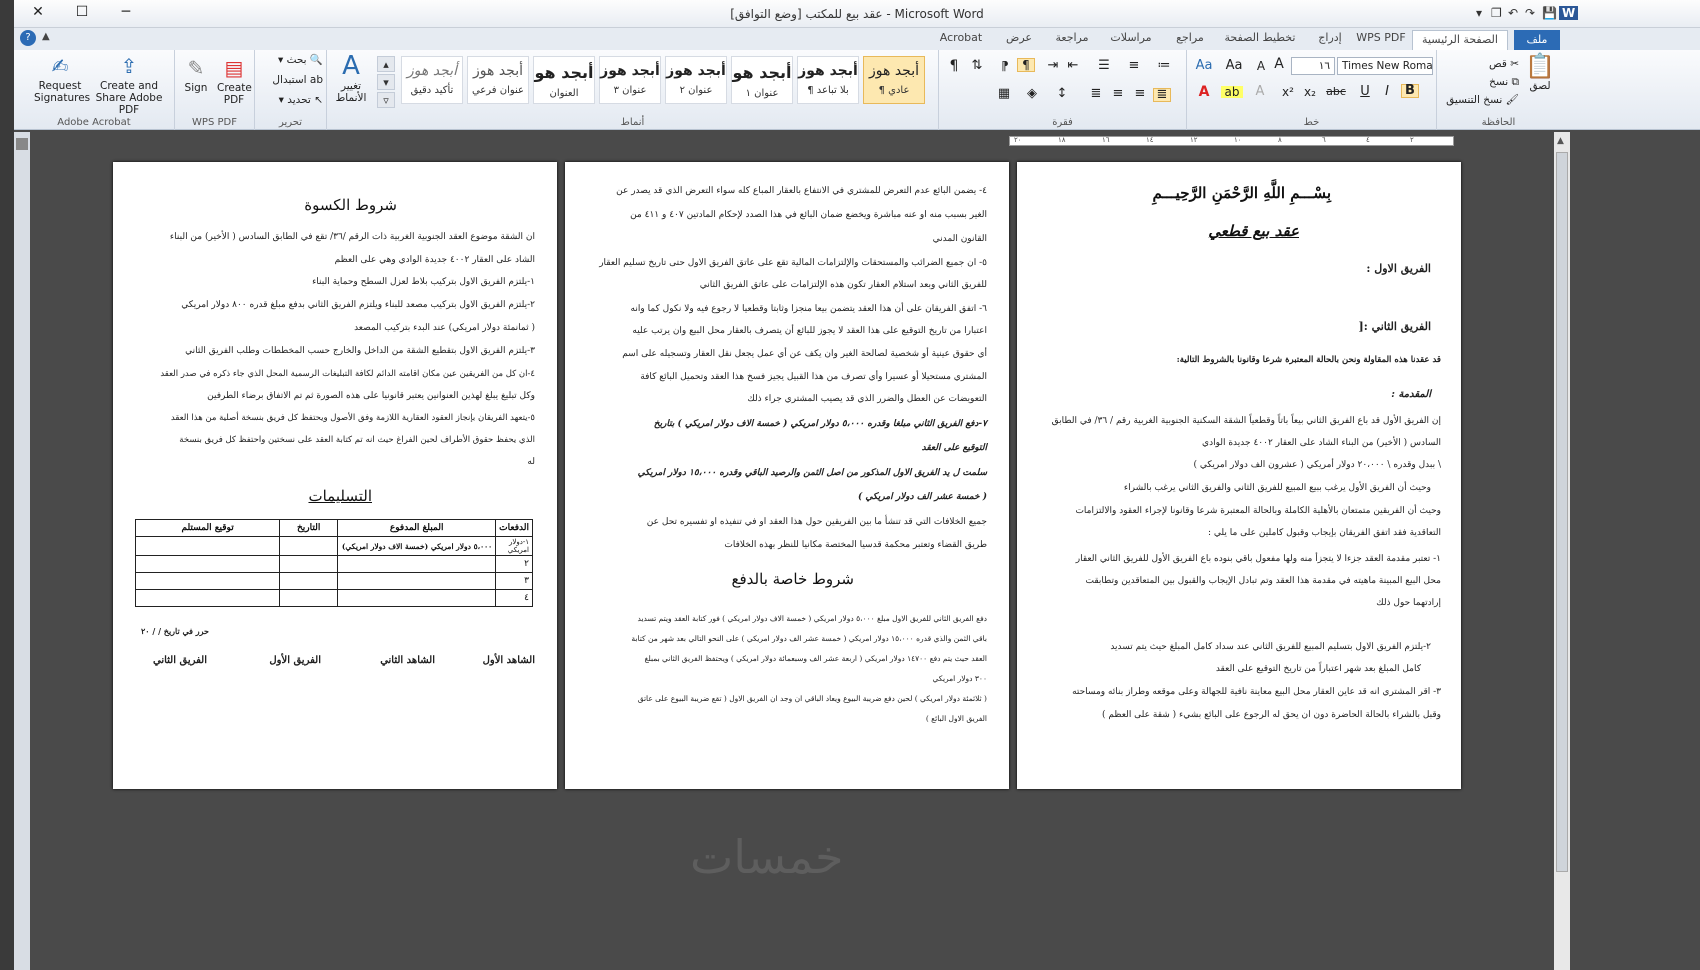 The height and width of the screenshot is (970, 1700). What do you see at coordinates (1381, 37) in the screenshot?
I see `tab-wps-pdf: WPS PDF` at bounding box center [1381, 37].